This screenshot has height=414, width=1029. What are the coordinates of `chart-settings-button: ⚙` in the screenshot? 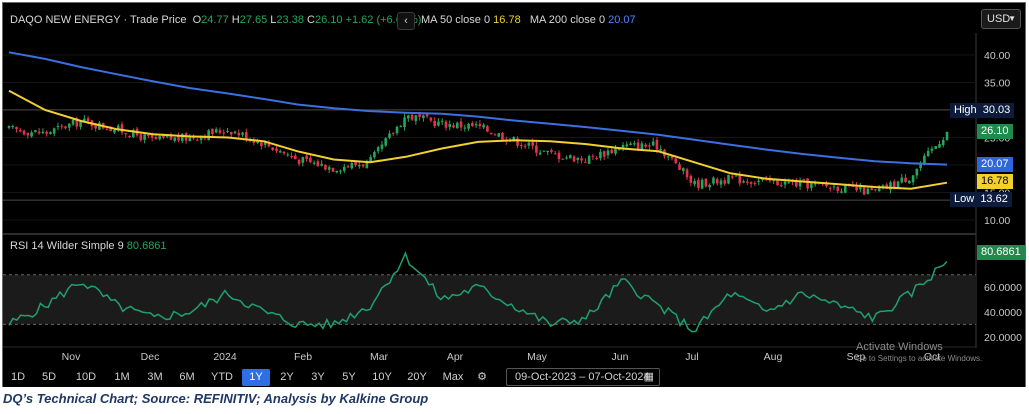 It's located at (482, 377).